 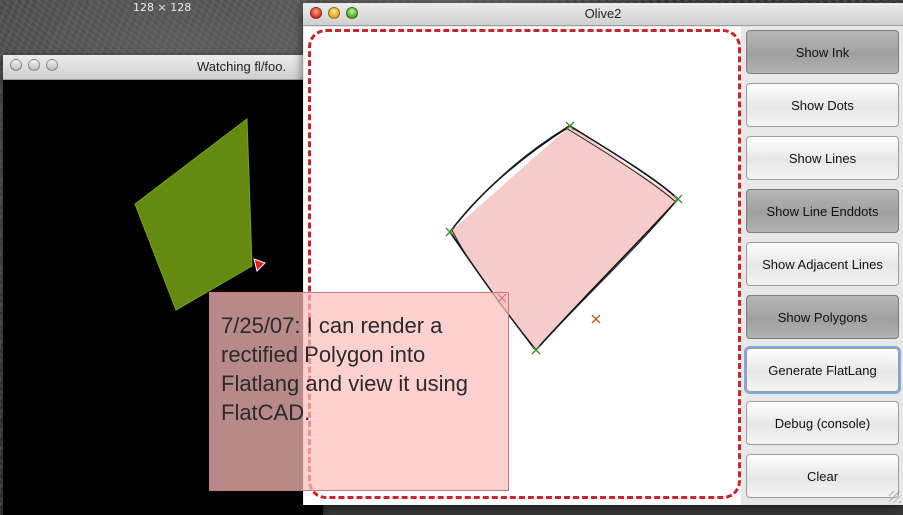 I want to click on show-lines-button: Show Lines, so click(x=822, y=158).